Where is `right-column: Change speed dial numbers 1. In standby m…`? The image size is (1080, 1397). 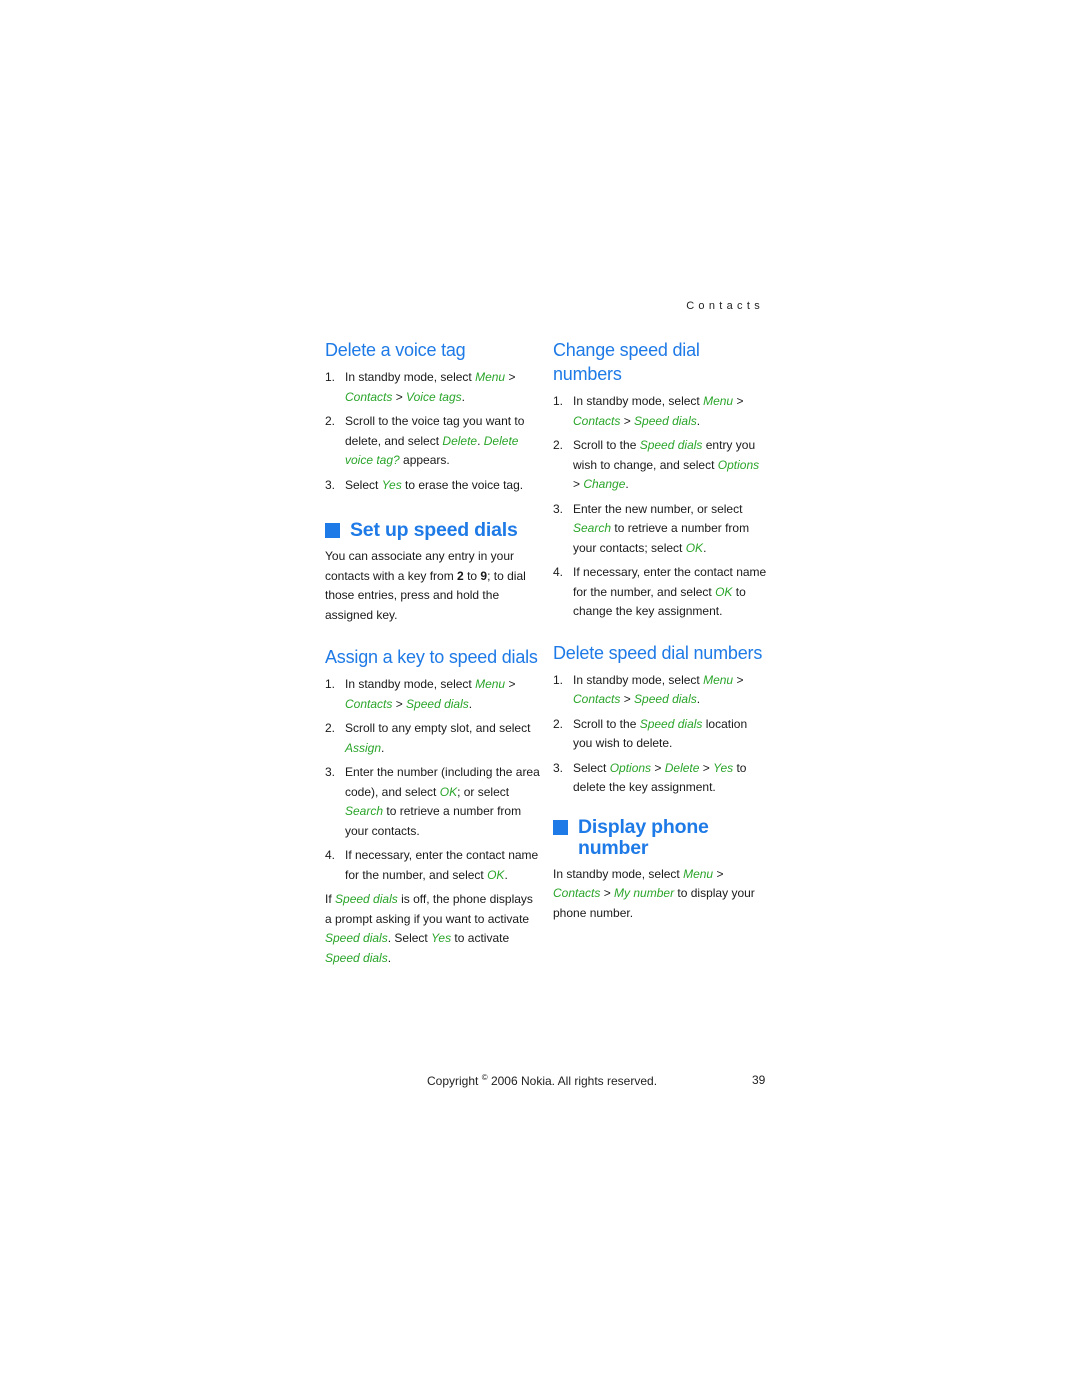 right-column: Change speed dial numbers 1. In standby m… is located at coordinates (660, 630).